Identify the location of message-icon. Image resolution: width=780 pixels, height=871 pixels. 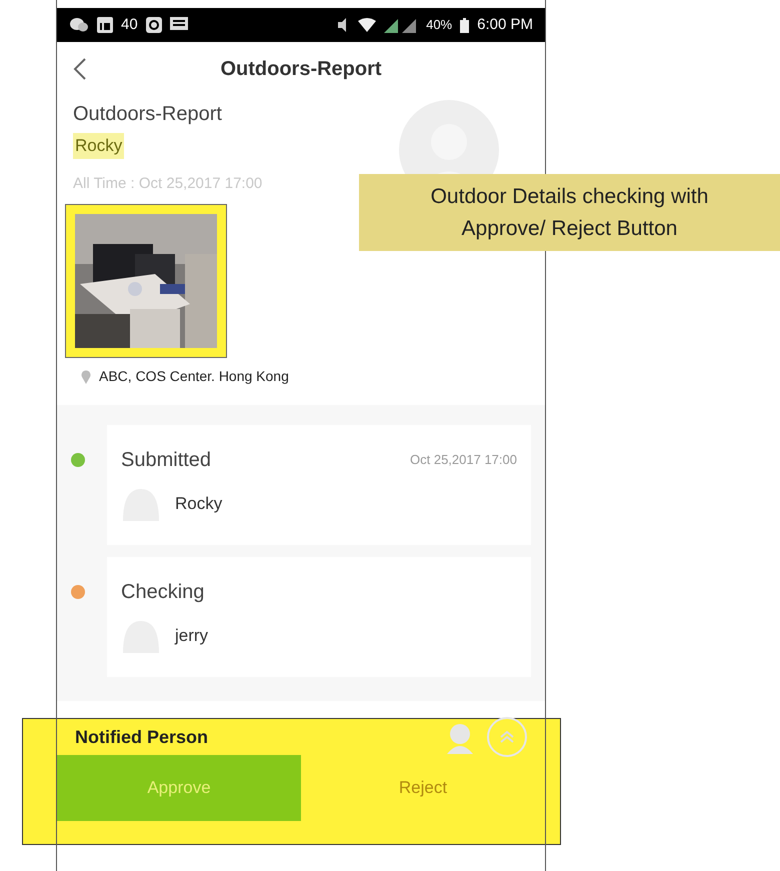
(179, 25).